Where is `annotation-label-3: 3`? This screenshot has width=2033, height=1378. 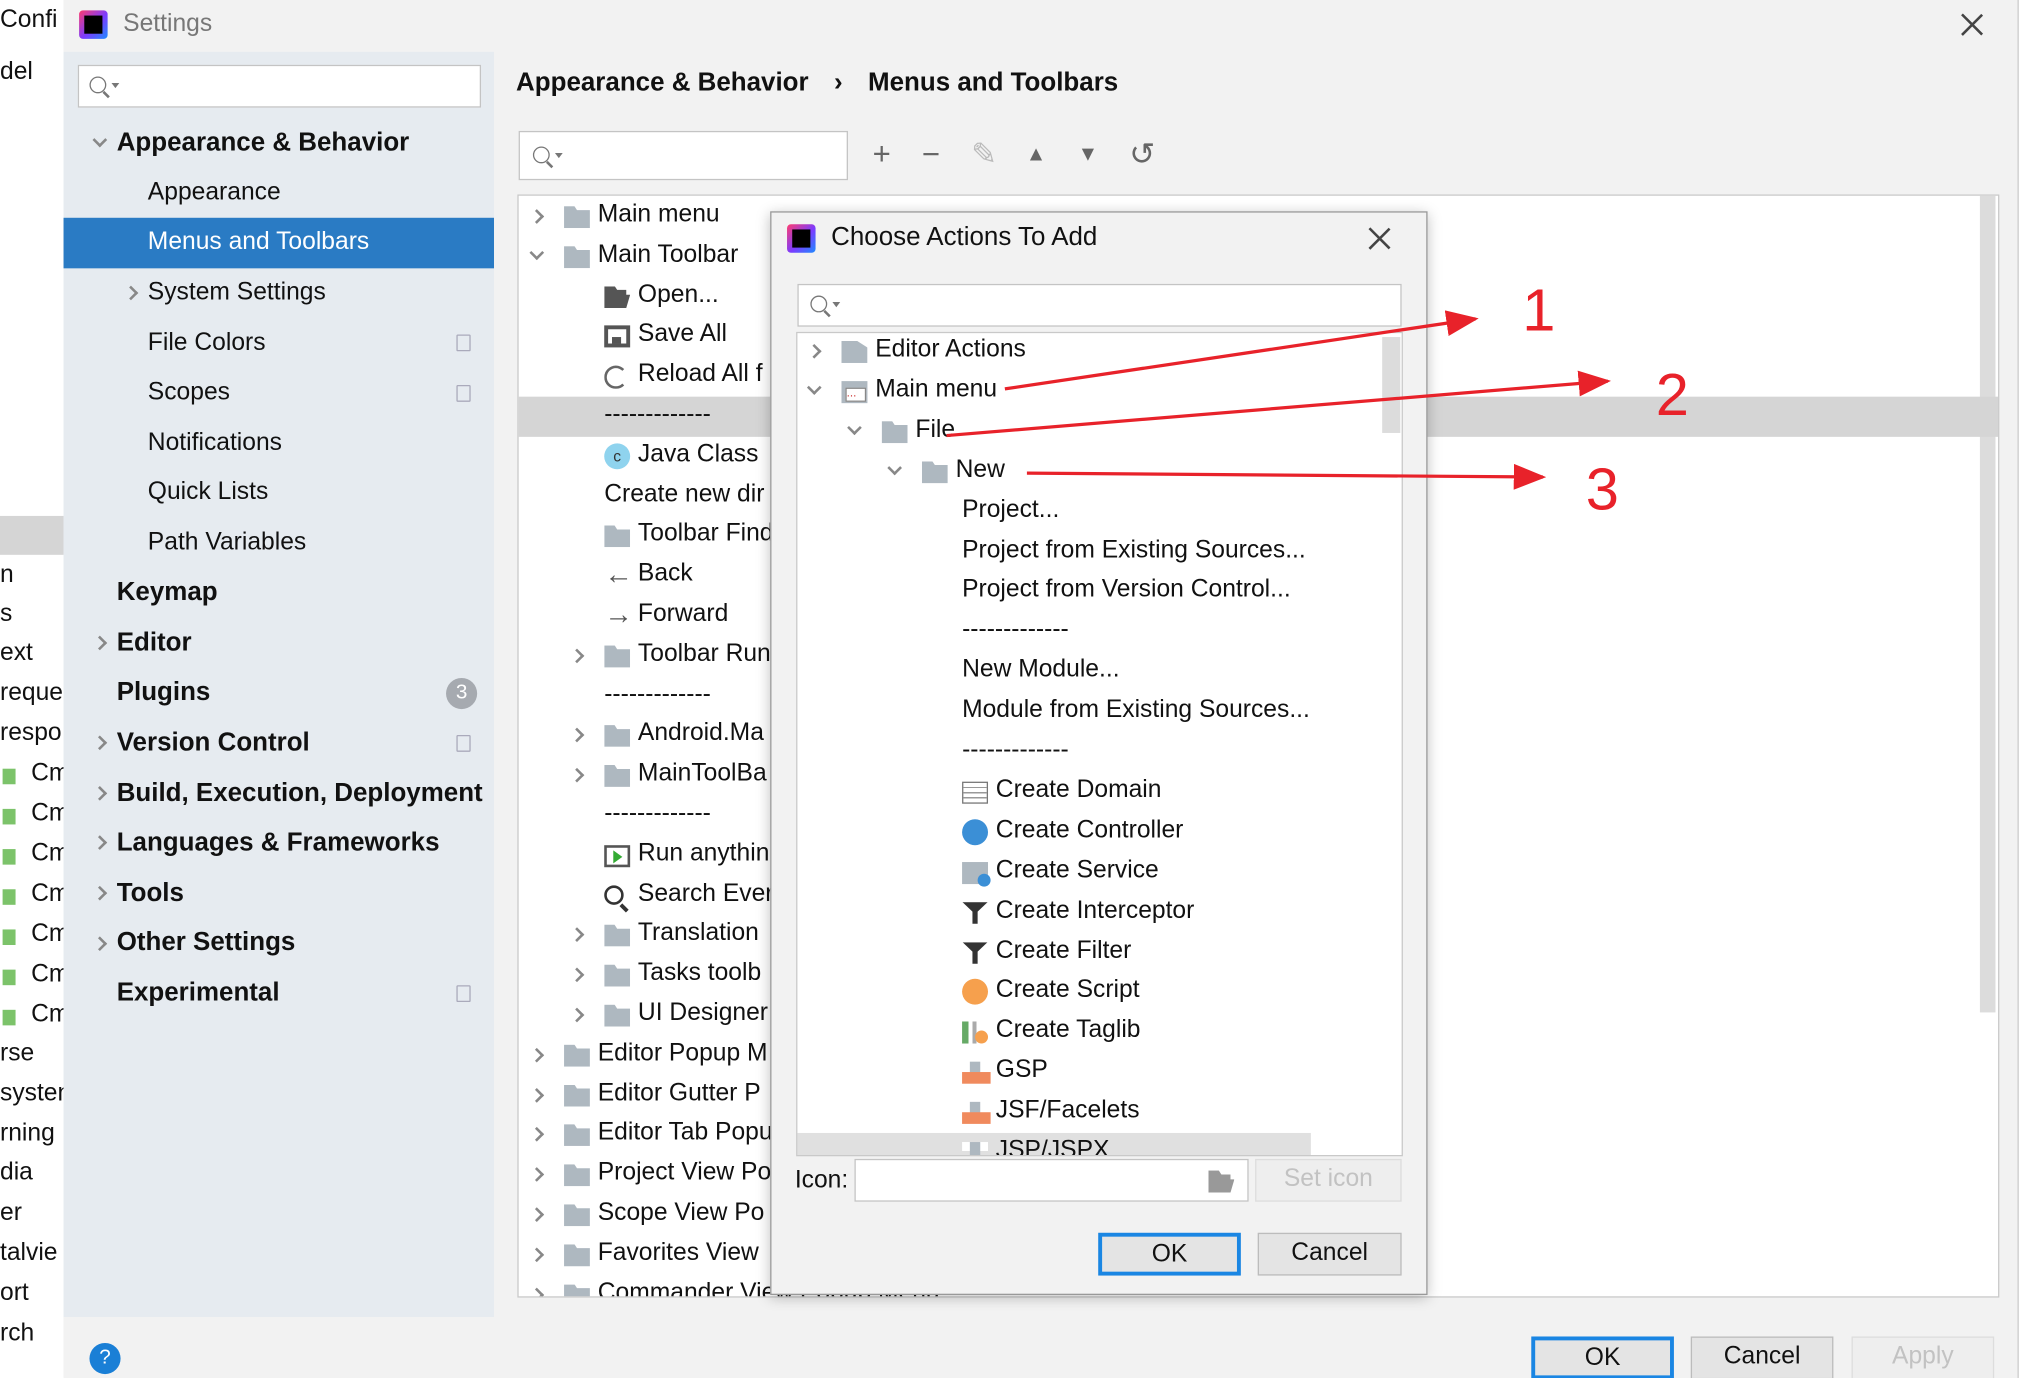 annotation-label-3: 3 is located at coordinates (1602, 489).